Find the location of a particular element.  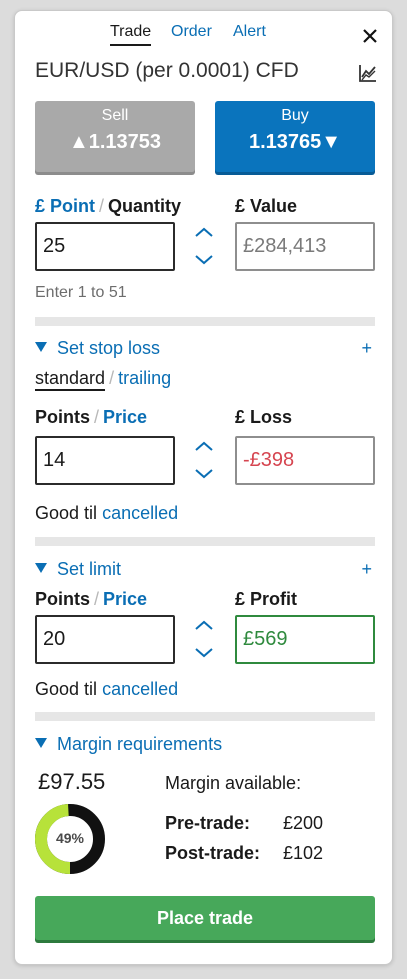

pre-trade-value: £200 is located at coordinates (303, 823).